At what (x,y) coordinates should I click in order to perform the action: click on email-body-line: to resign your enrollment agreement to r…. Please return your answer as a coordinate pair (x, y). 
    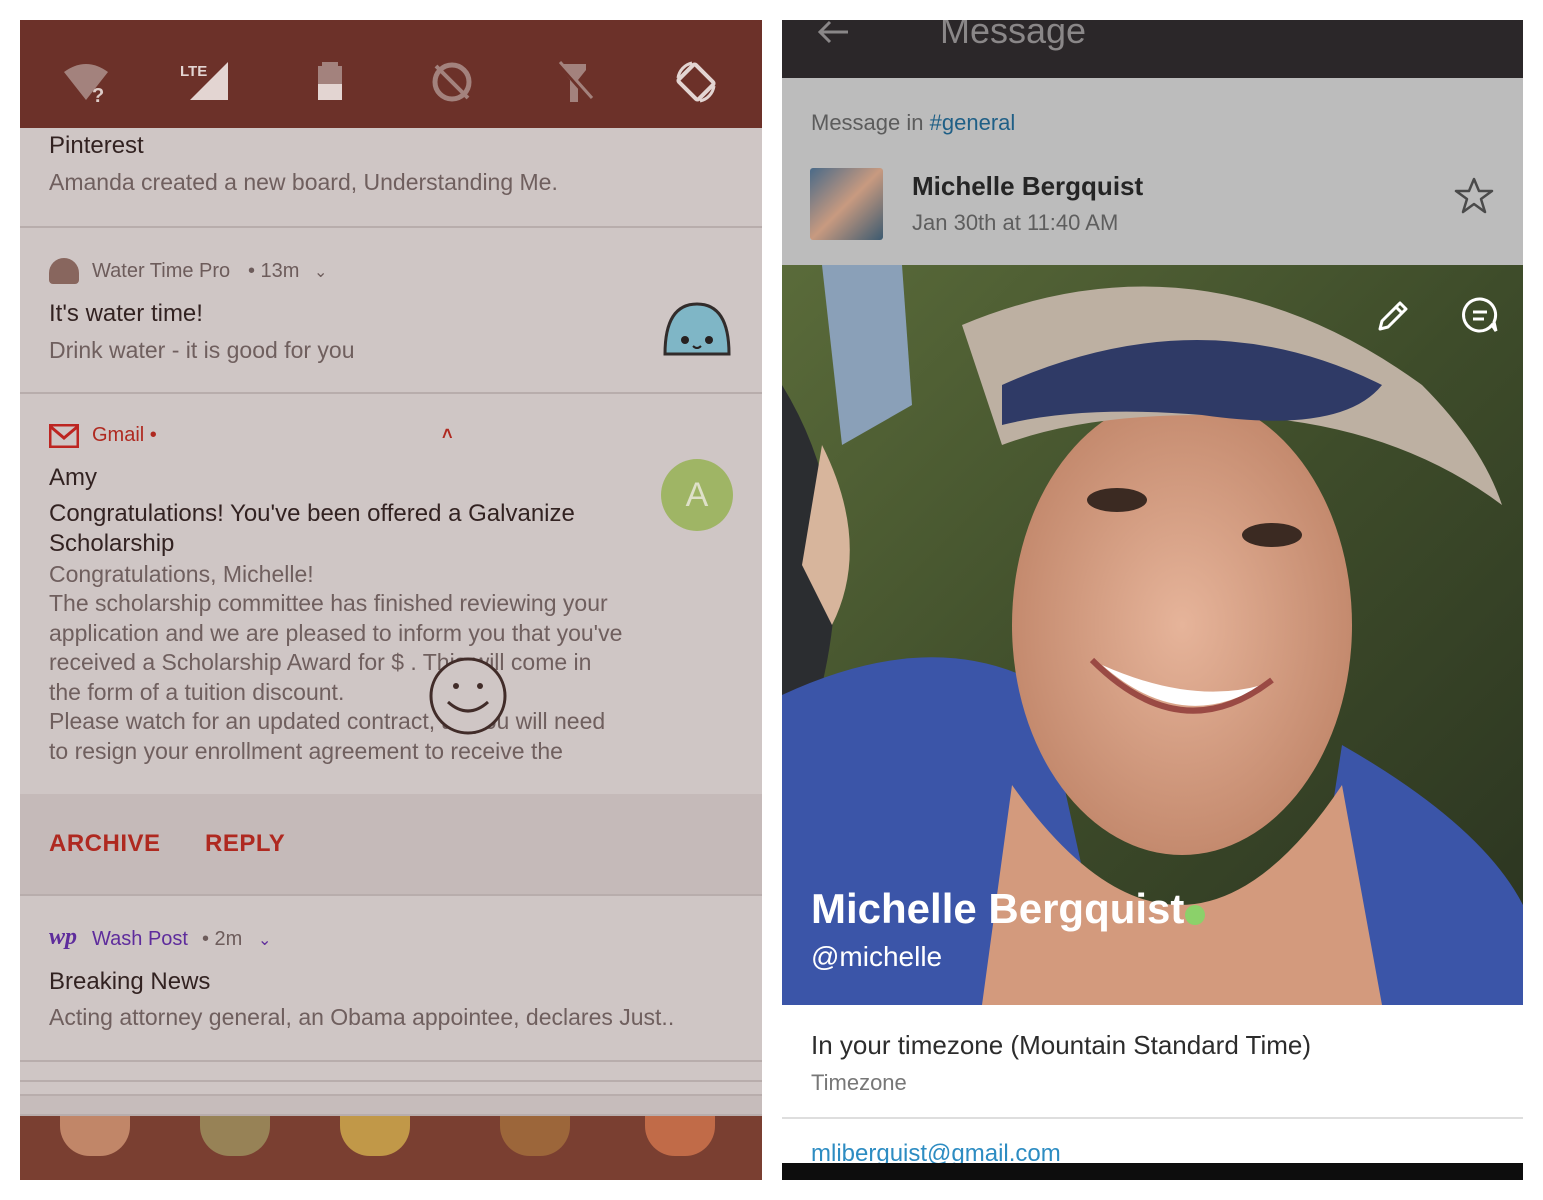
    Looking at the image, I should click on (306, 751).